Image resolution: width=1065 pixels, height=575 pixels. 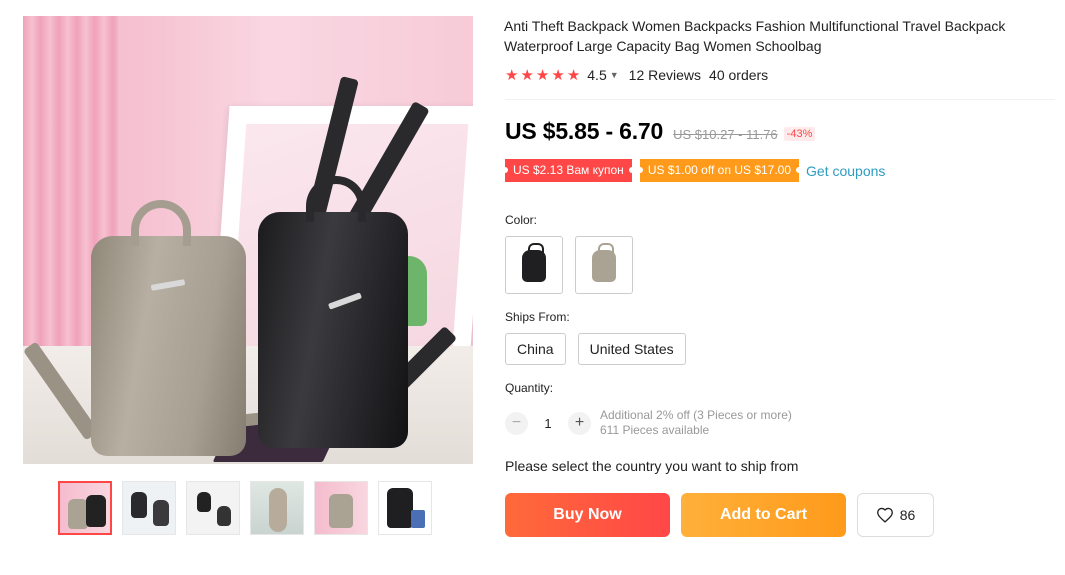 What do you see at coordinates (799, 134) in the screenshot?
I see `discount-badge: -43%` at bounding box center [799, 134].